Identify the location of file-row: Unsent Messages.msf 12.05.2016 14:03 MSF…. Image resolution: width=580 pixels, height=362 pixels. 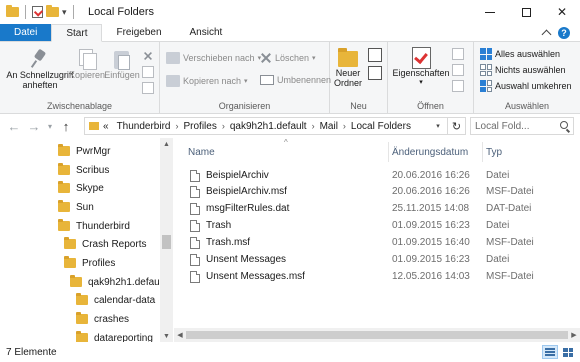
(374, 276).